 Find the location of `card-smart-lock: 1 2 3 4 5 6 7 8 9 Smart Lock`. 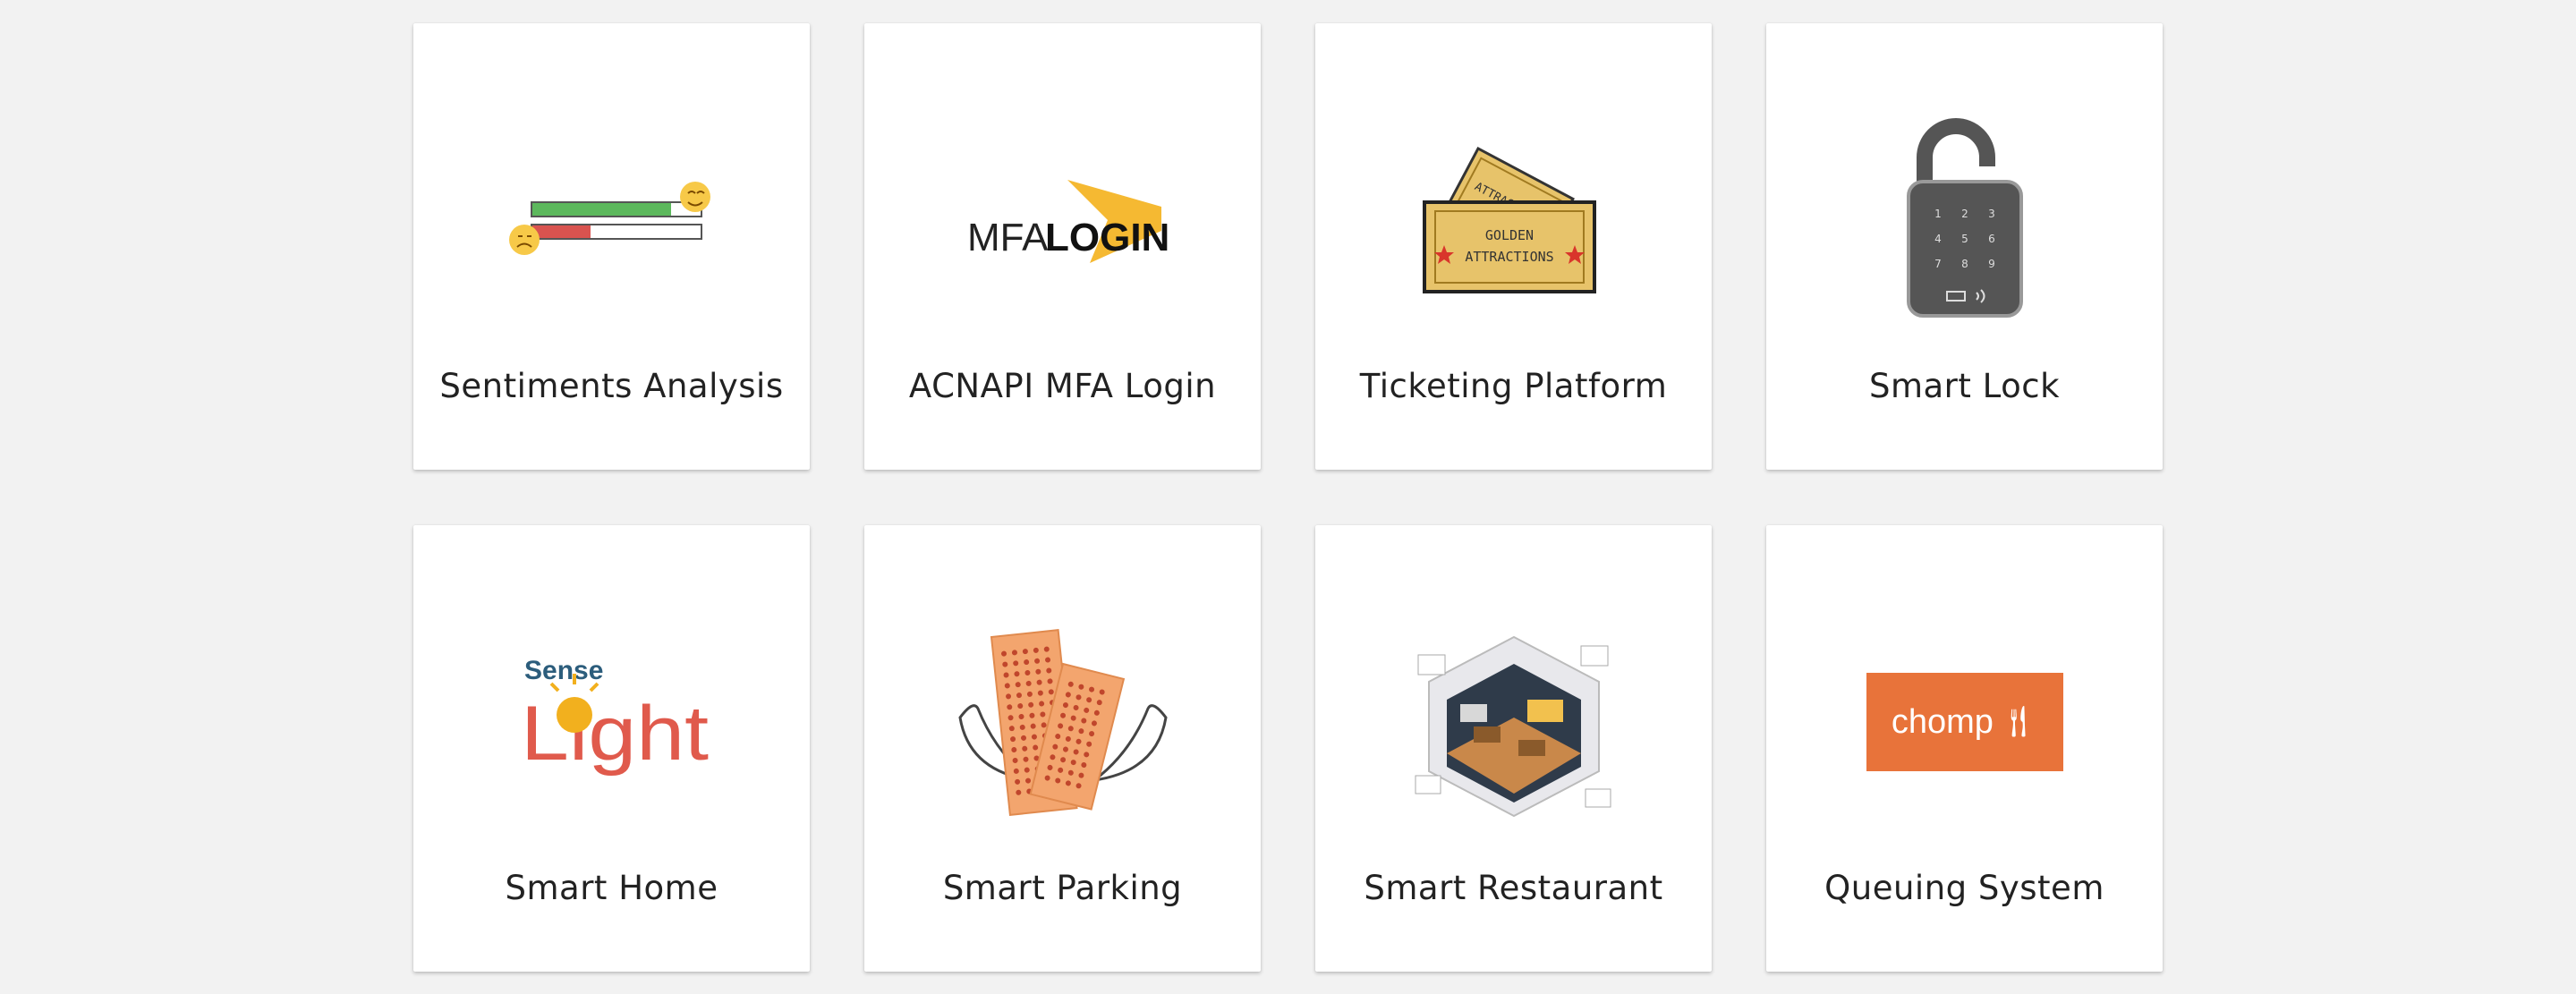

card-smart-lock: 1 2 3 4 5 6 7 8 9 Smart Lock is located at coordinates (1965, 246).